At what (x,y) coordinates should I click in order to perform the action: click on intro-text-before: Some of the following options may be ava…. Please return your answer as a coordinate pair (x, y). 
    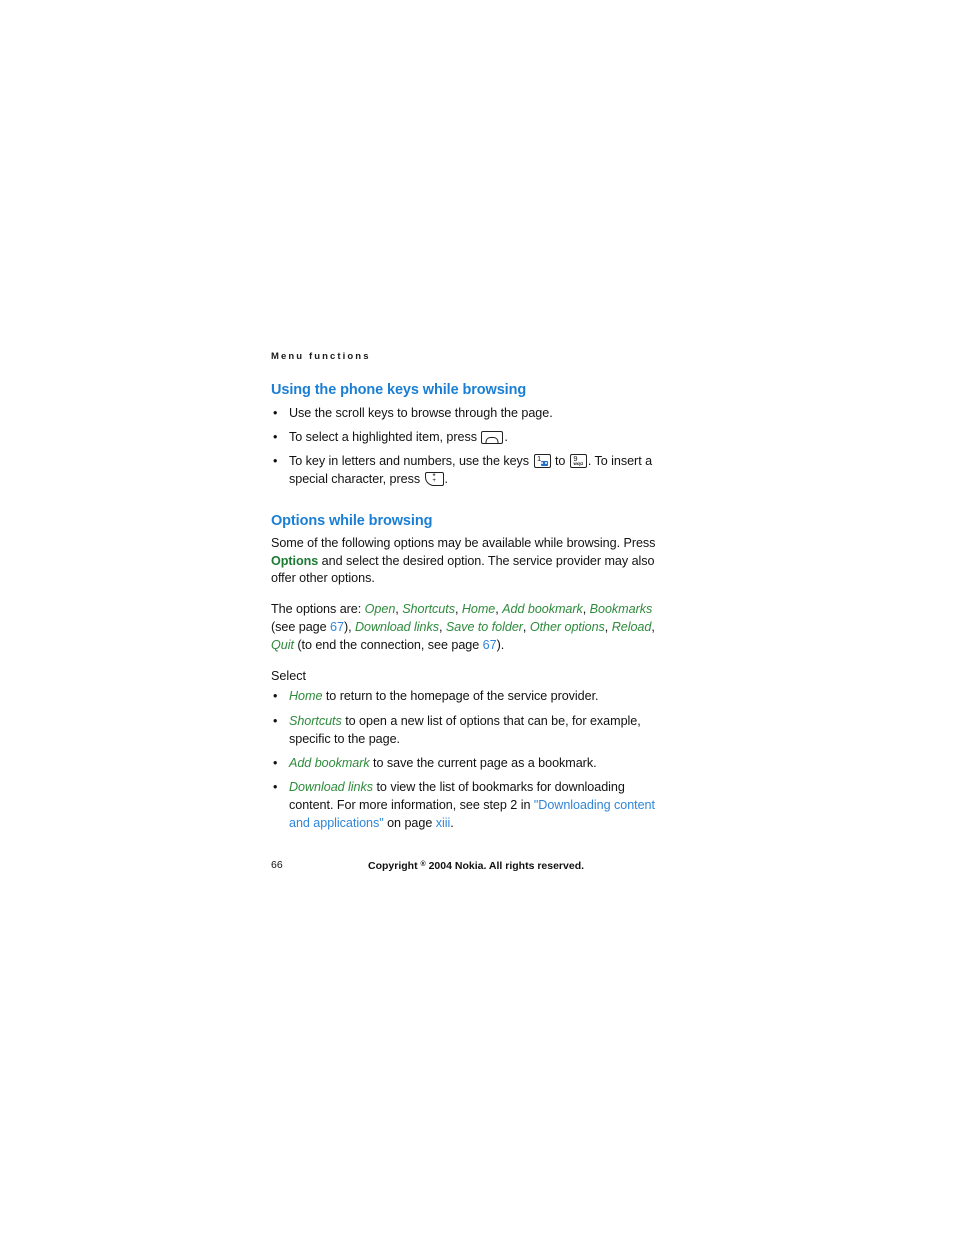
    Looking at the image, I should click on (463, 542).